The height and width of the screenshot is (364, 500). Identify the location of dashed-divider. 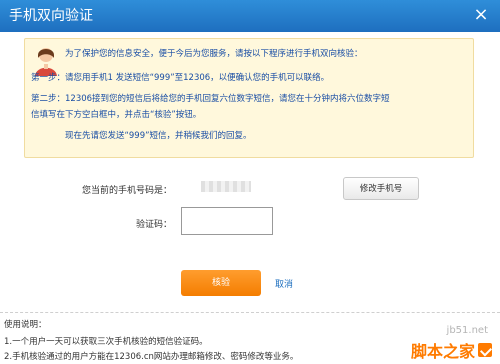
(250, 312).